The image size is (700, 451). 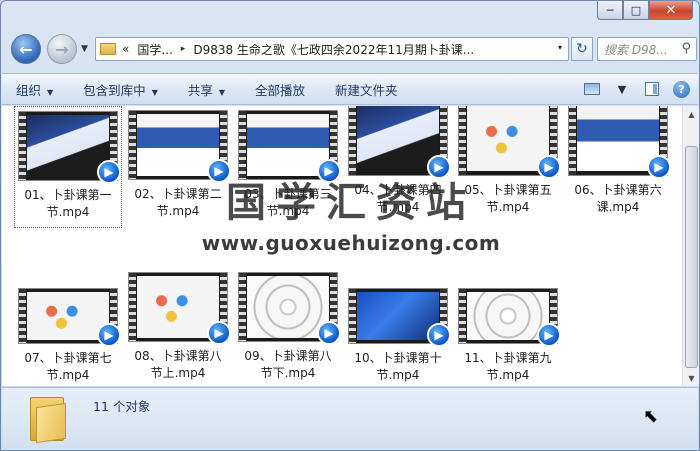 I want to click on file-name: 01、卜卦课第一 节.mp4, so click(x=68, y=204).